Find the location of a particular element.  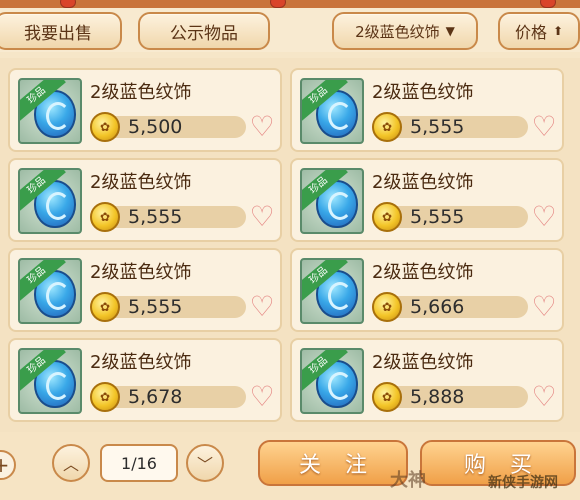

item-card: 珍品 2级蓝色纹饰 ✿ 5,666 ♡ is located at coordinates (427, 290).